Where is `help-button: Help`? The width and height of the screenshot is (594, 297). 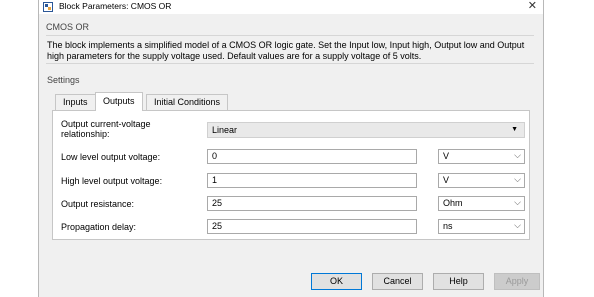 help-button: Help is located at coordinates (458, 281).